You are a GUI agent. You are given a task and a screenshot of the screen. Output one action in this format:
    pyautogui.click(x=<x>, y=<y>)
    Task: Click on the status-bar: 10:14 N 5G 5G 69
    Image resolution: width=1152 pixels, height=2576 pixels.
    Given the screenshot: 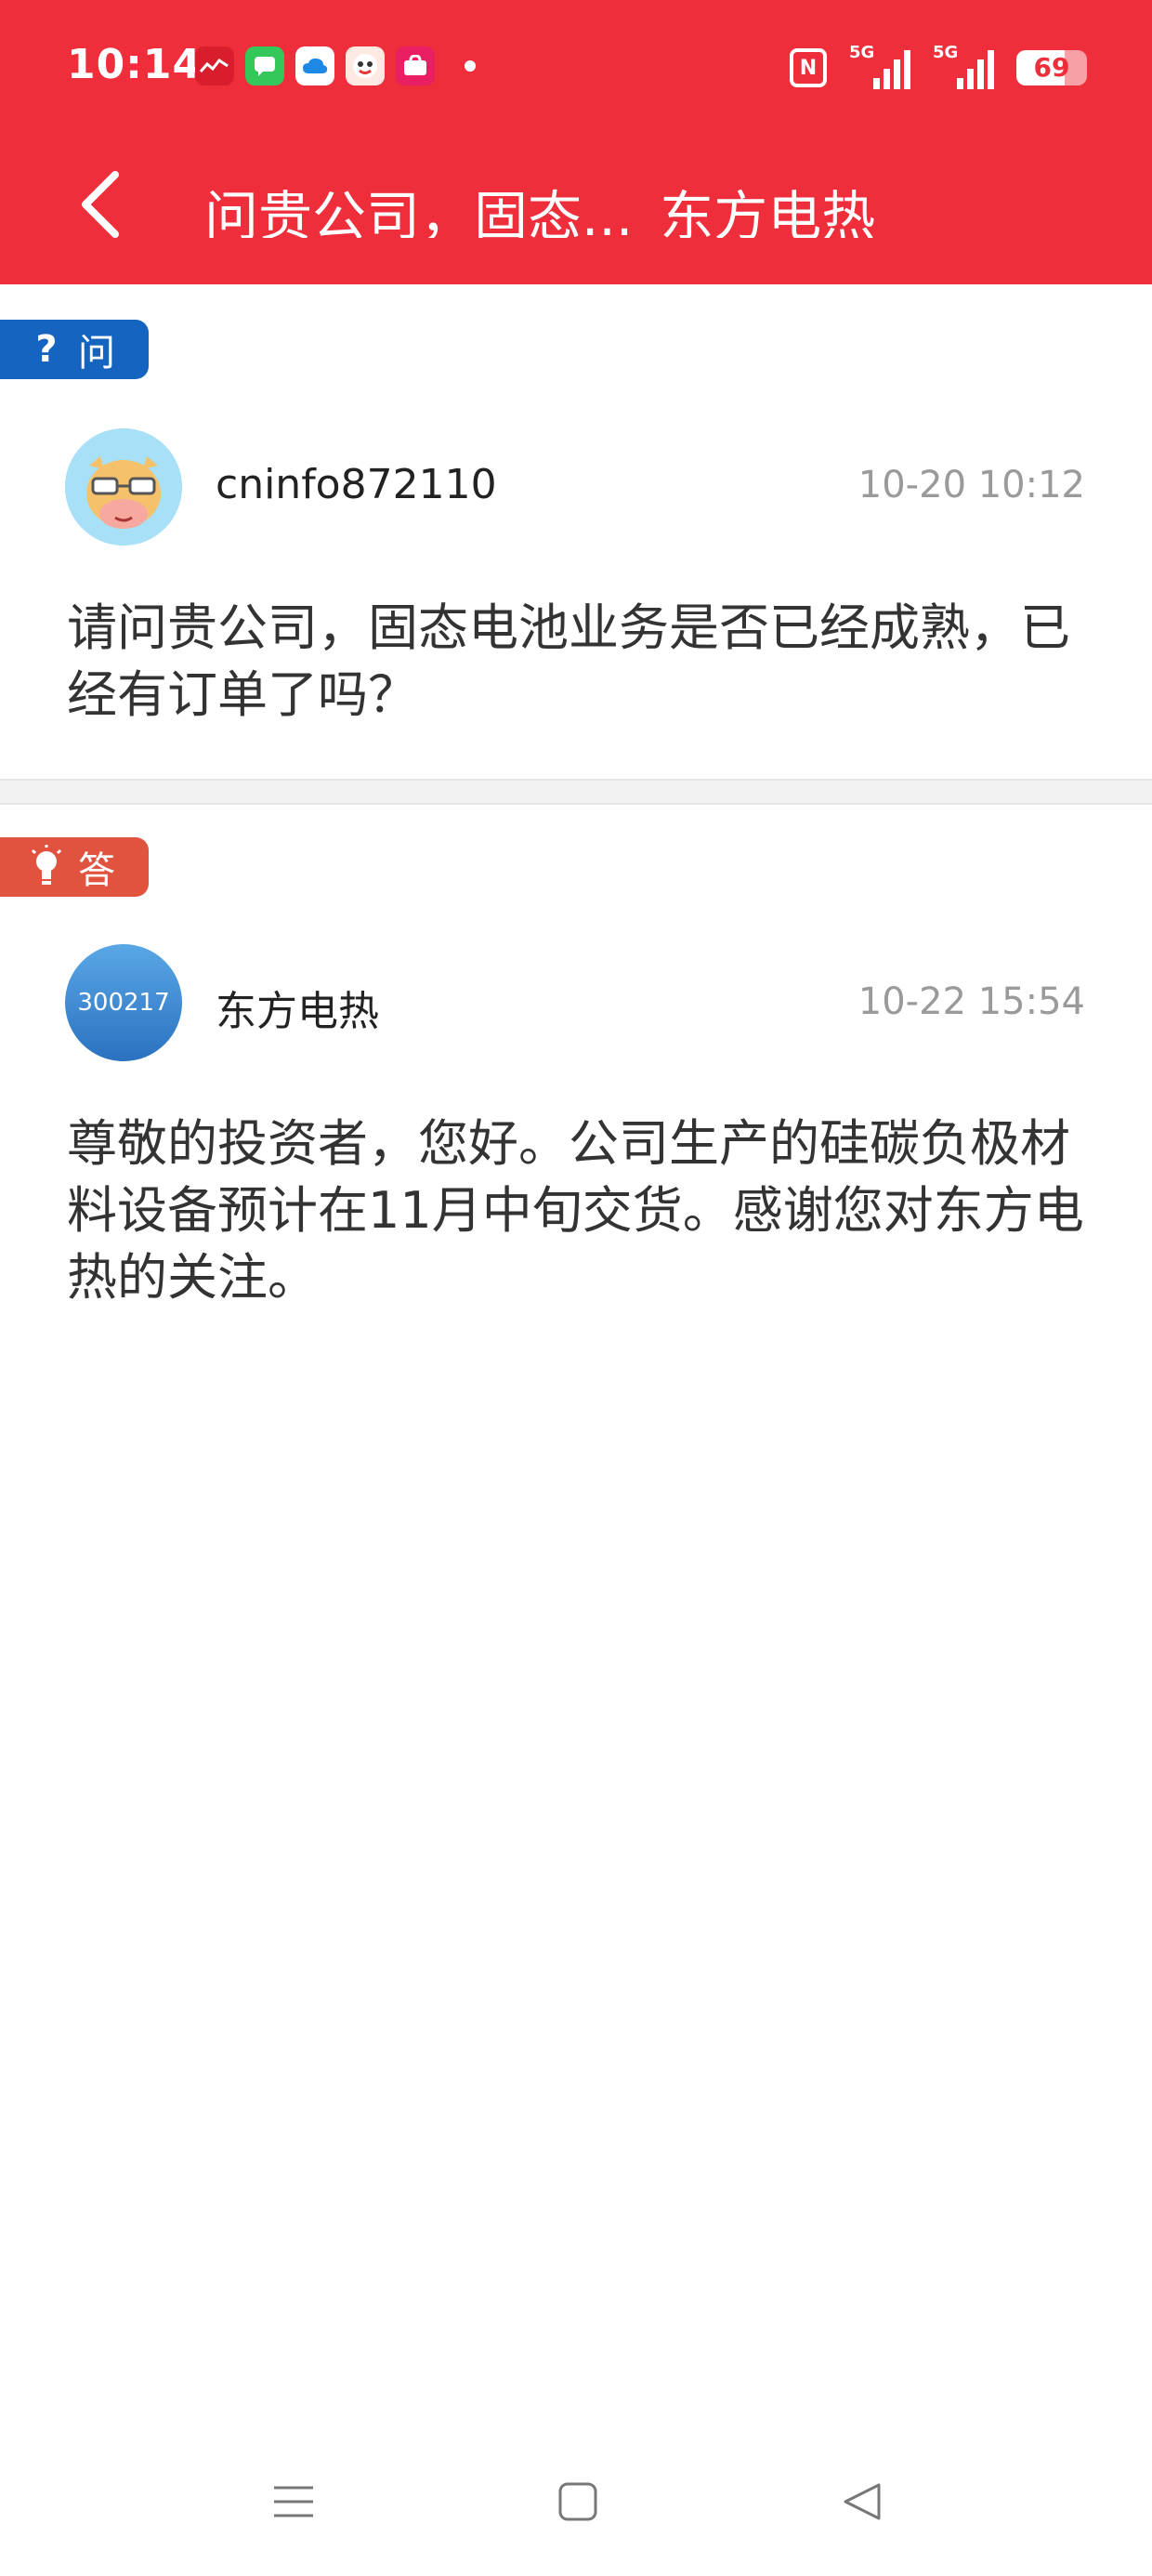 What is the action you would take?
    pyautogui.click(x=576, y=69)
    